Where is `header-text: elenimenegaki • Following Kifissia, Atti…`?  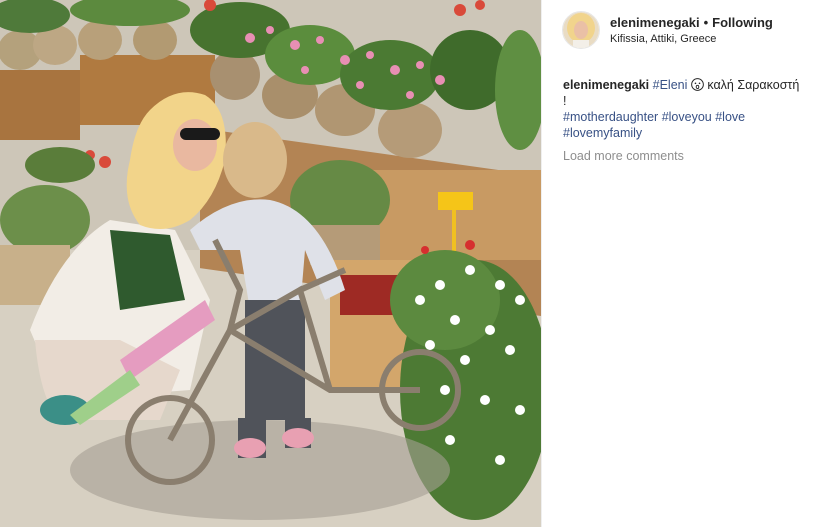 header-text: elenimenegaki • Following Kifissia, Atti… is located at coordinates (691, 28).